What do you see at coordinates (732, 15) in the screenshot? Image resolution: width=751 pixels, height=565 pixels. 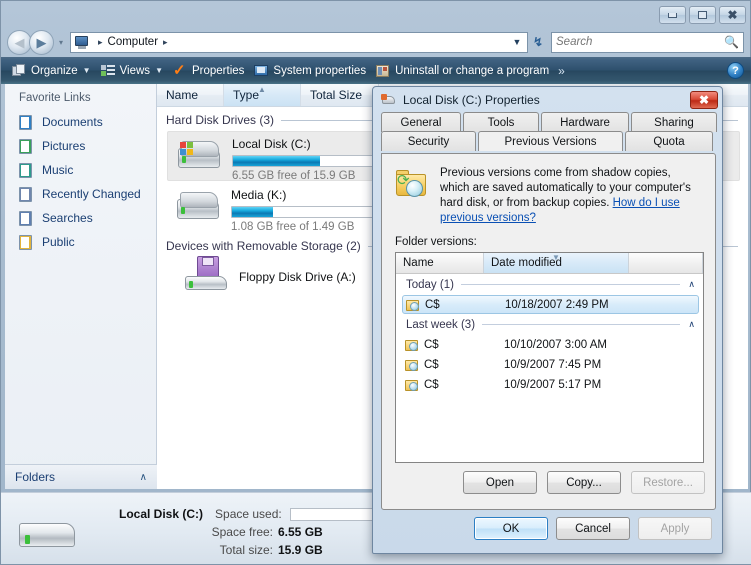 I see `close-button: ✖` at bounding box center [732, 15].